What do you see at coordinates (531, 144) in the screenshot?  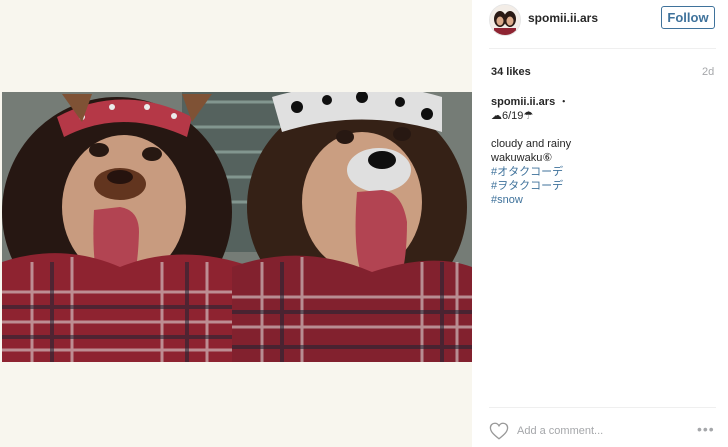 I see `caption-line-1: cloudy and rainy` at bounding box center [531, 144].